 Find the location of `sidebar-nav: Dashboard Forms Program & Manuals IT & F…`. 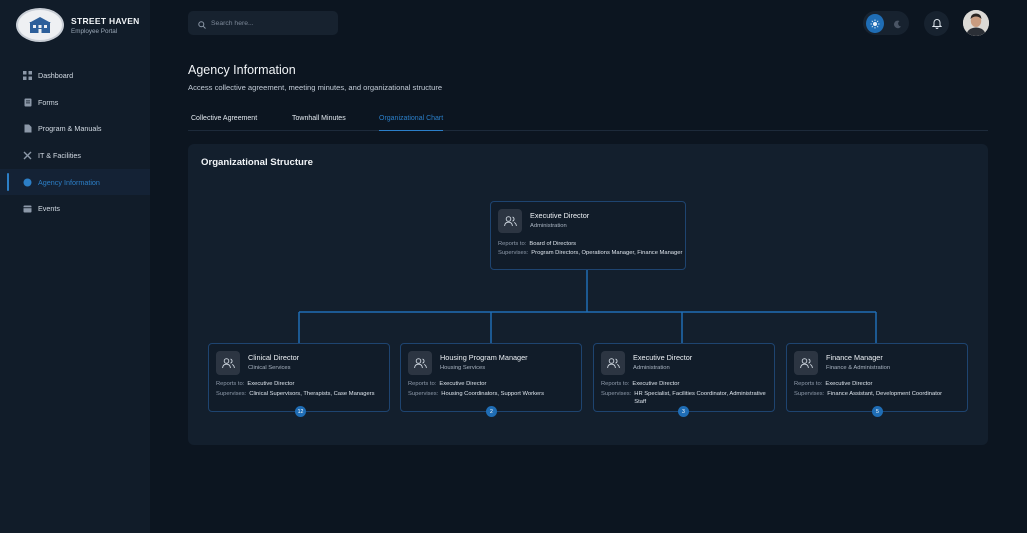

sidebar-nav: Dashboard Forms Program & Manuals IT & F… is located at coordinates (75, 142).